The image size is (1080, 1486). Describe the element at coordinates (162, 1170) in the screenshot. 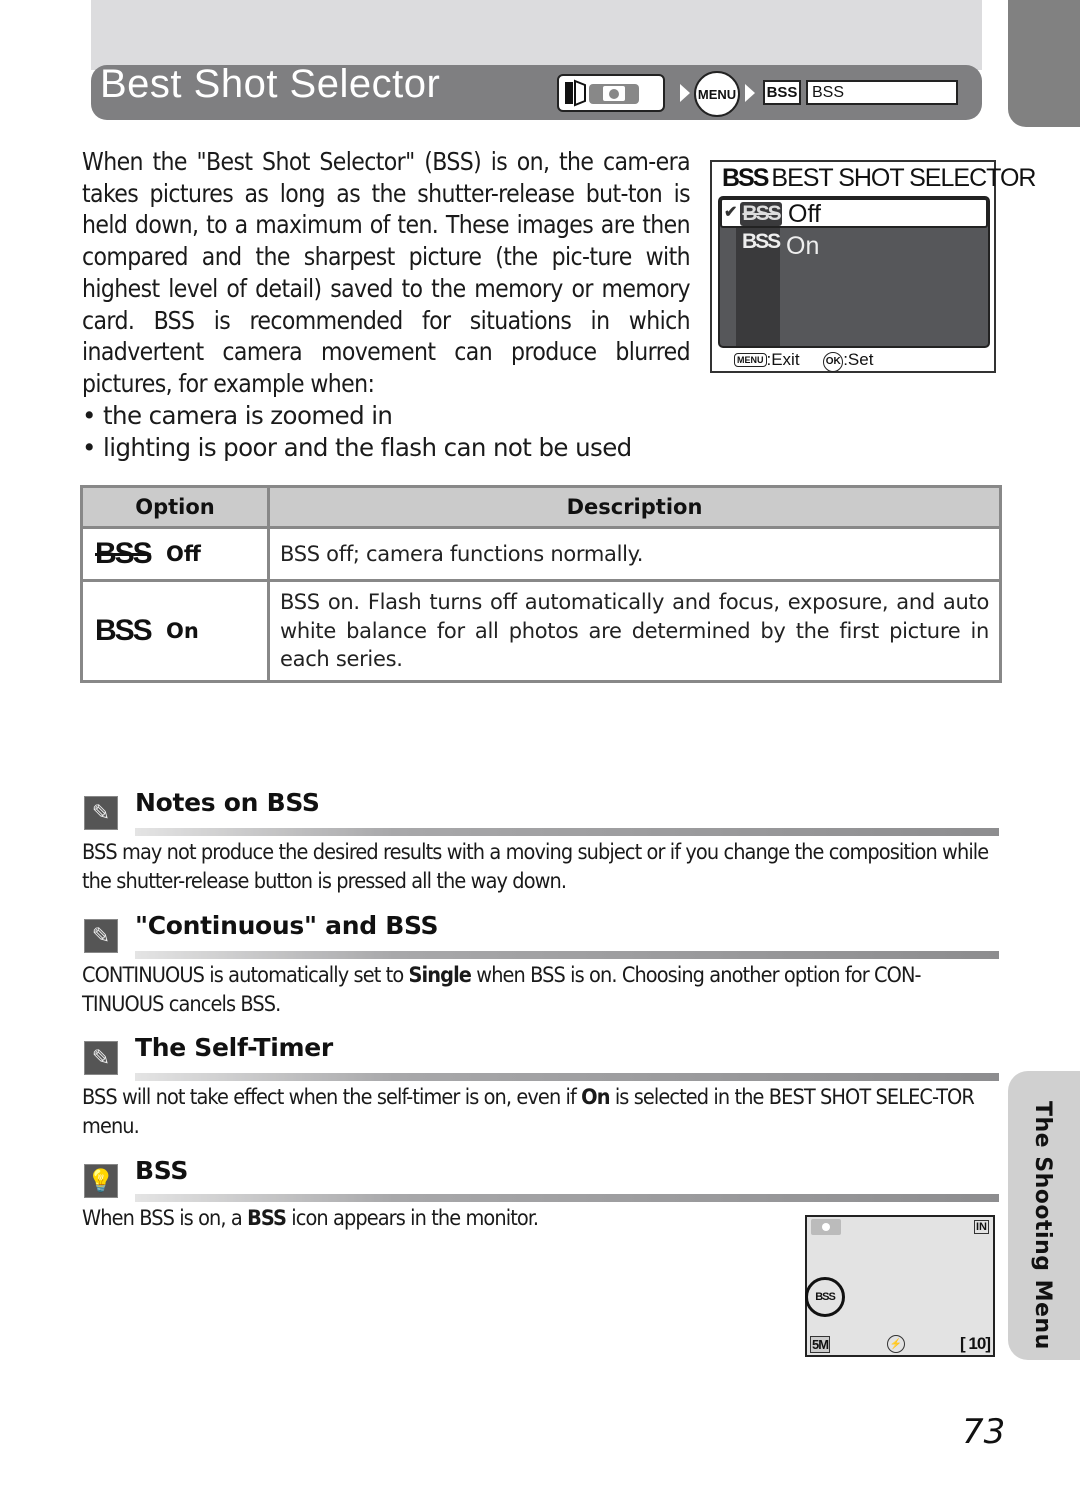

I see `note-title: BSS` at that location.